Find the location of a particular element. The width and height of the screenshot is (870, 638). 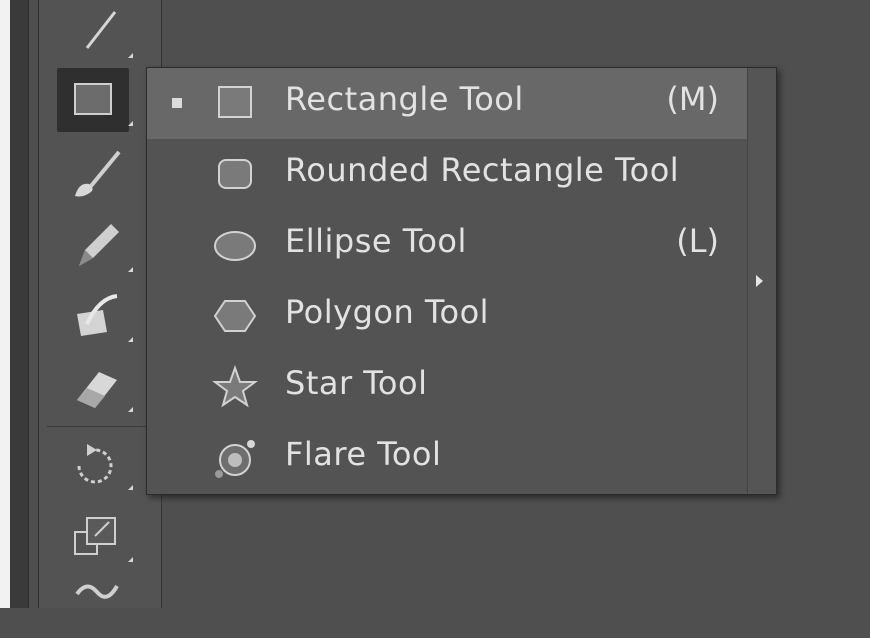

menu-item-polygon-tool: Polygon Tool is located at coordinates (447, 316).